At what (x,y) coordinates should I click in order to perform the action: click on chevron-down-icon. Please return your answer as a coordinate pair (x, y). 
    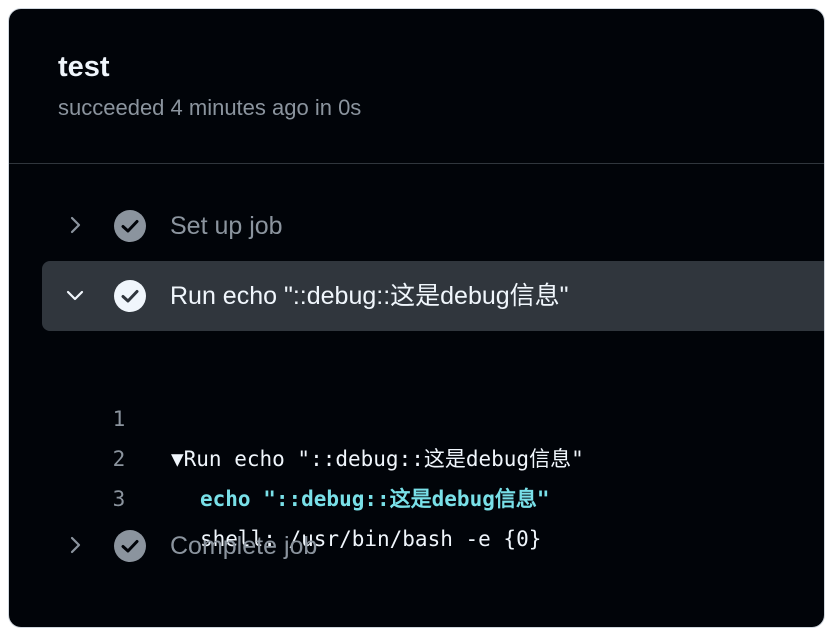
    Looking at the image, I should click on (75, 295).